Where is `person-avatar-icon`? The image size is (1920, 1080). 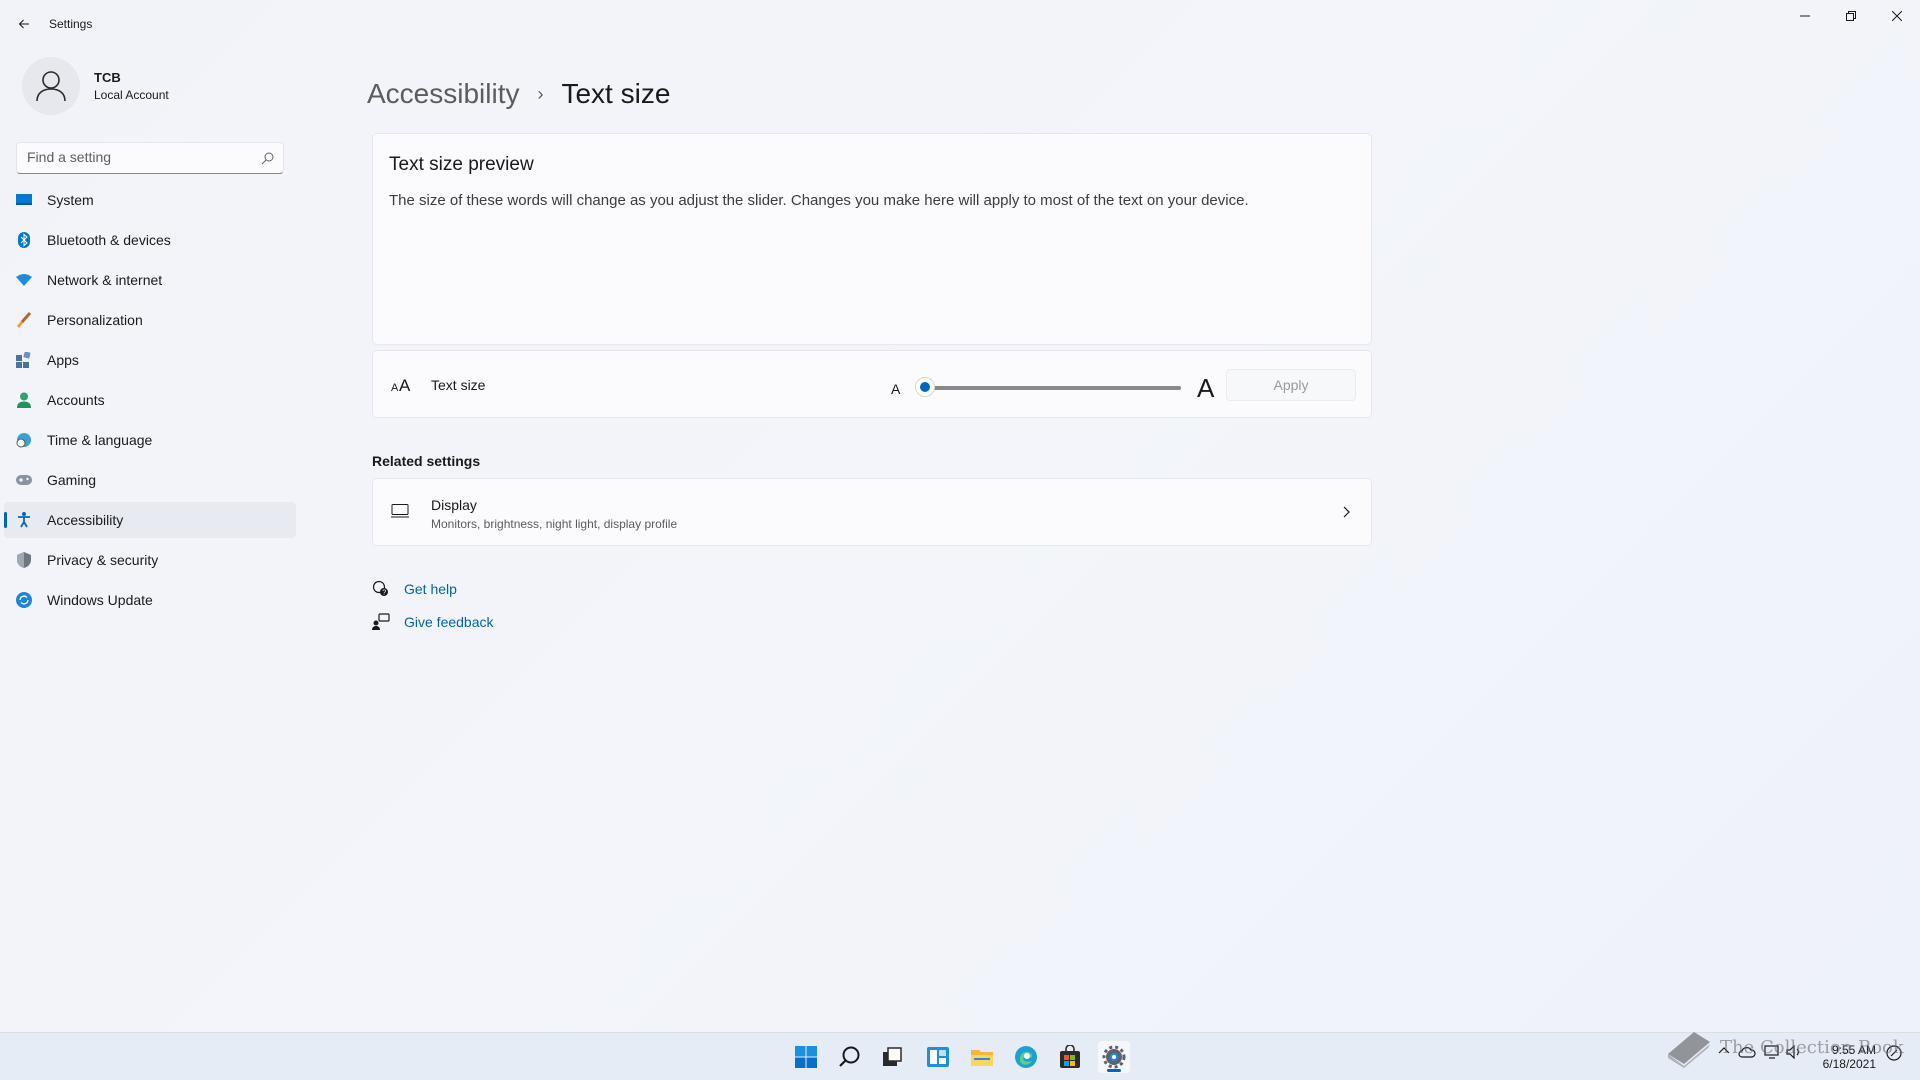
person-avatar-icon is located at coordinates (51, 86).